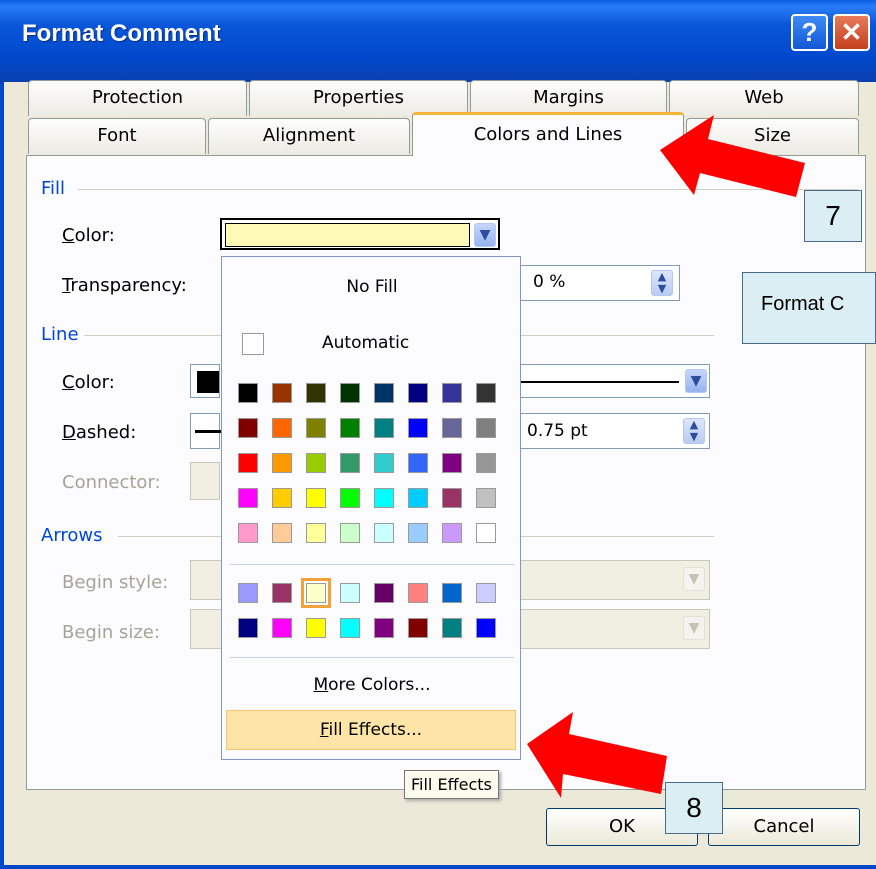  Describe the element at coordinates (438, 867) in the screenshot. I see `window-frame-bottom` at that location.